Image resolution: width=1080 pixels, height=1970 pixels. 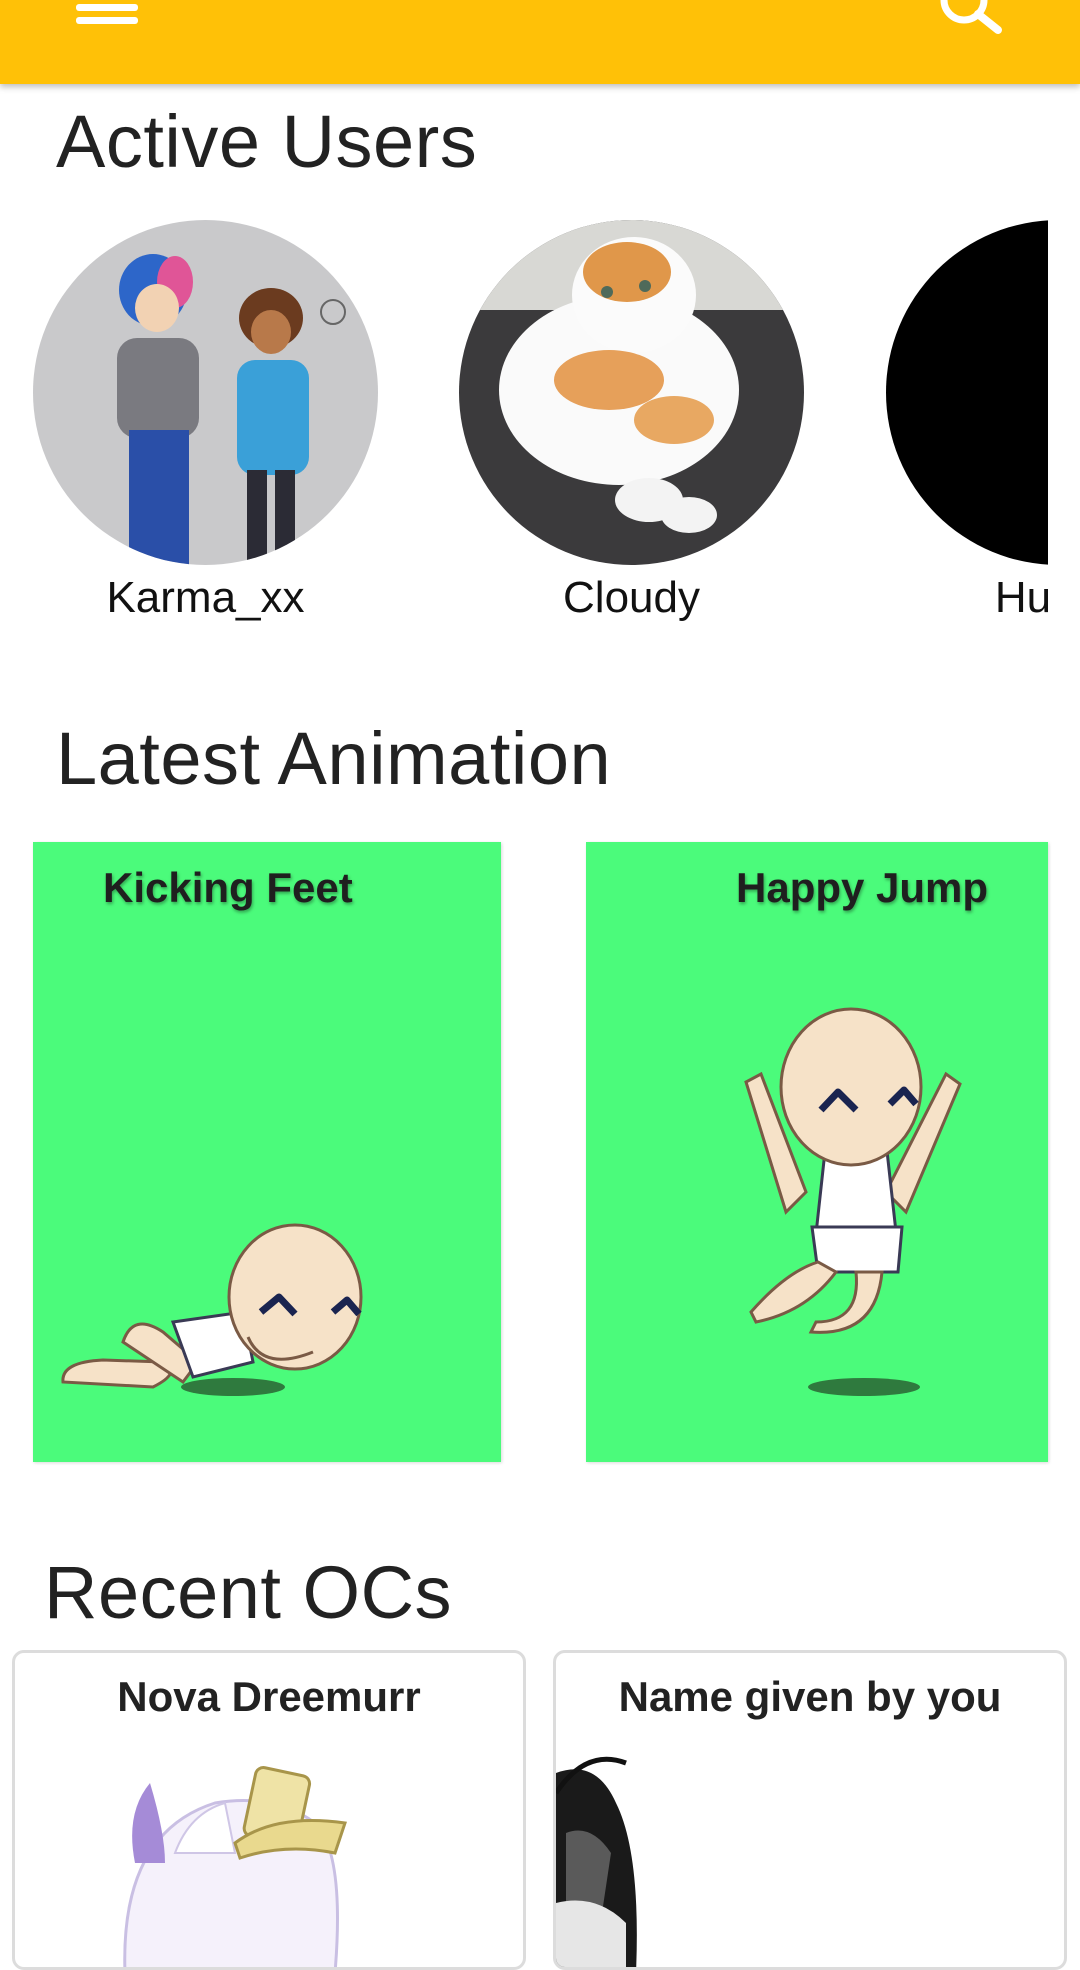 What do you see at coordinates (1021, 597) in the screenshot?
I see `username: Hunny` at bounding box center [1021, 597].